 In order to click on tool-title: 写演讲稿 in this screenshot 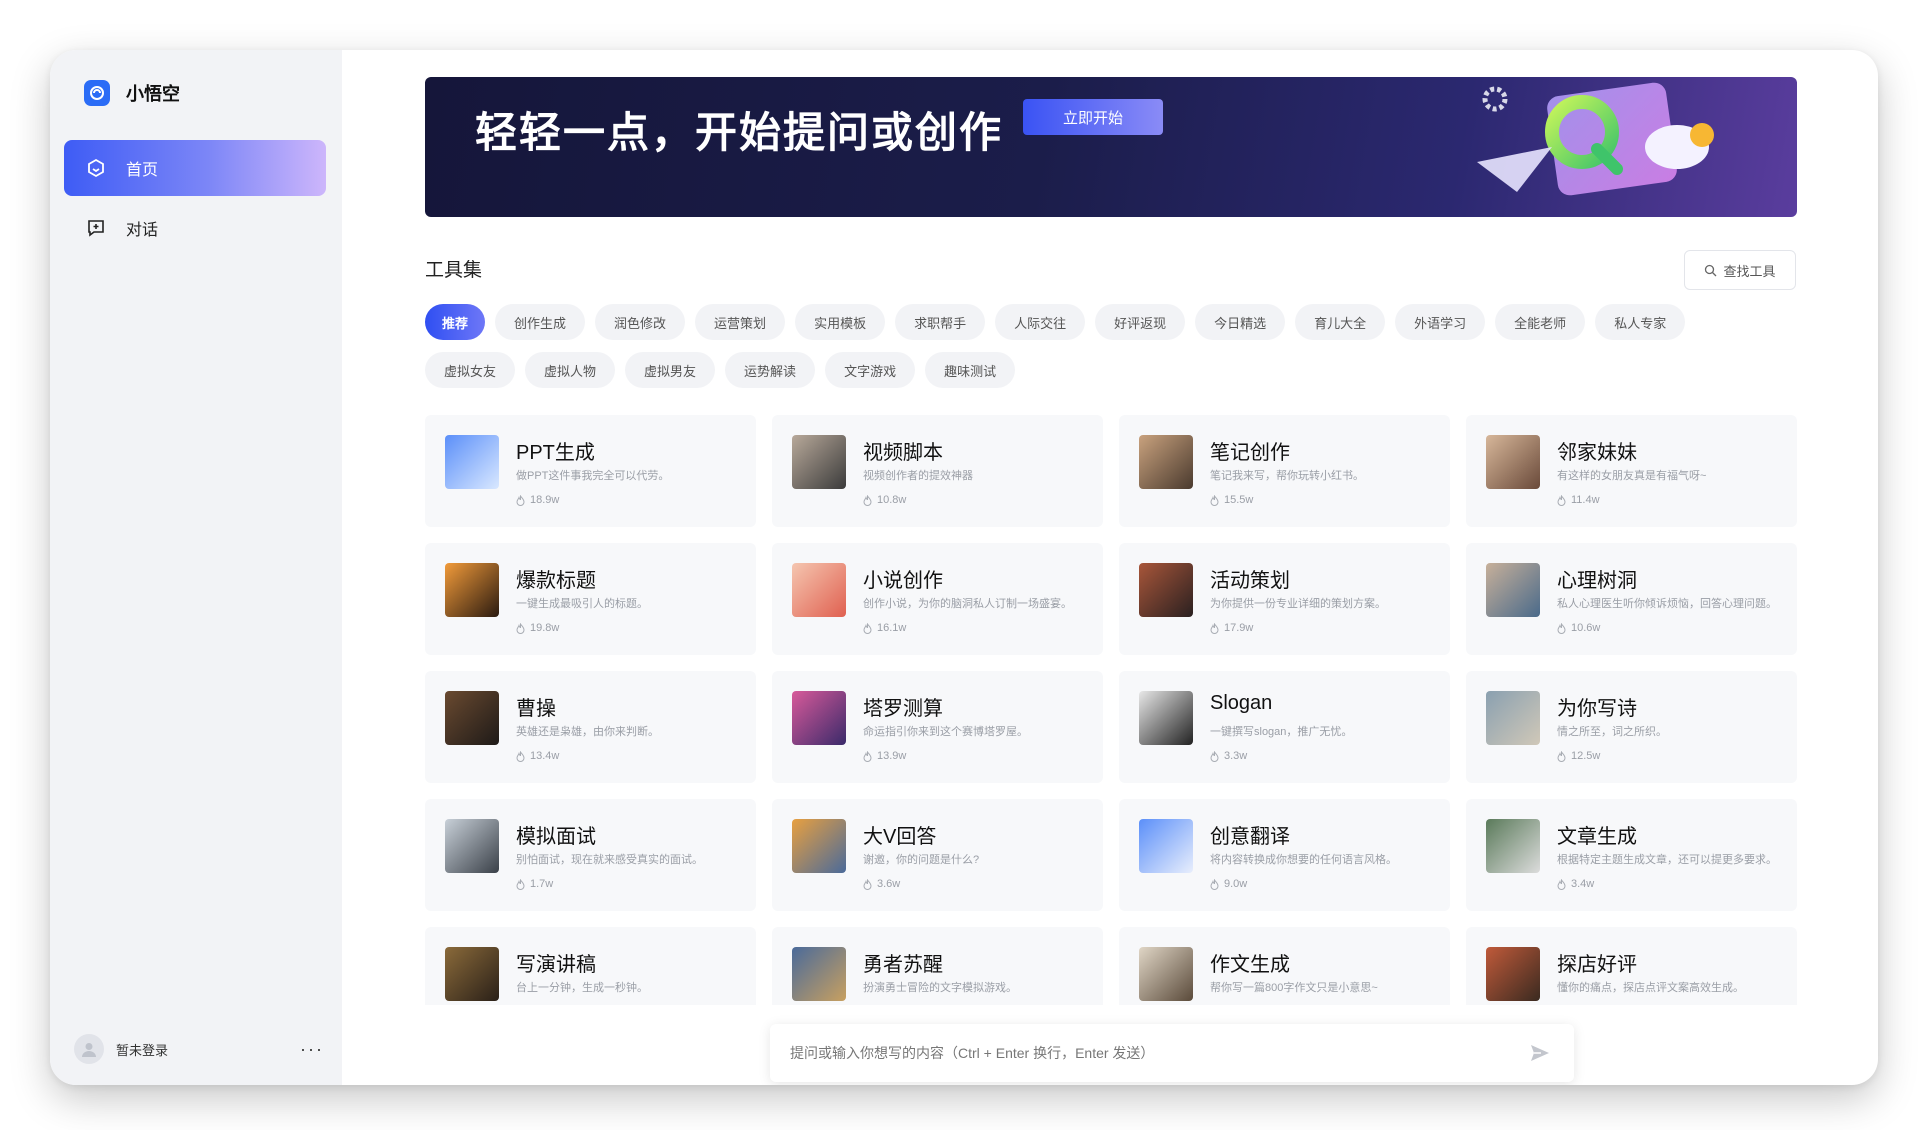, I will do `click(556, 965)`.